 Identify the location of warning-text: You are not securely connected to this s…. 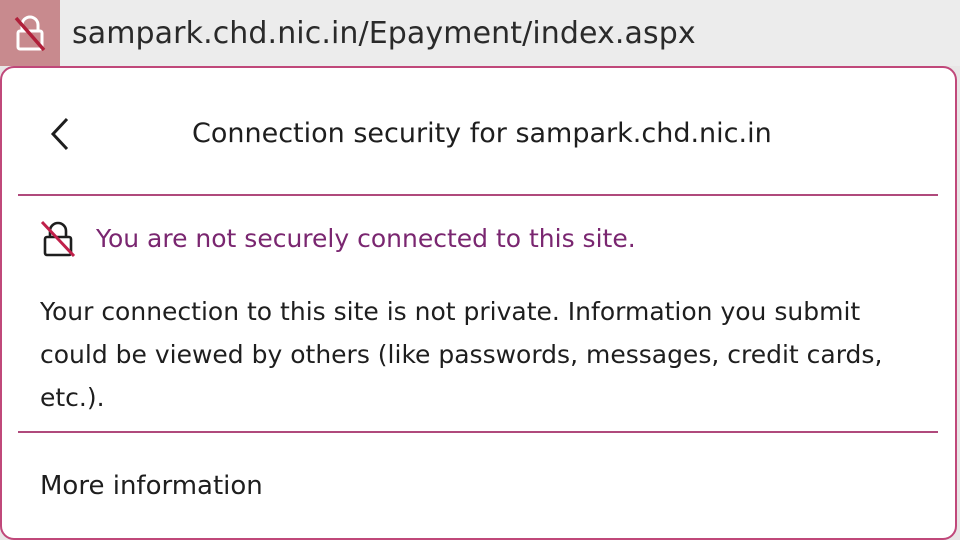
(366, 238).